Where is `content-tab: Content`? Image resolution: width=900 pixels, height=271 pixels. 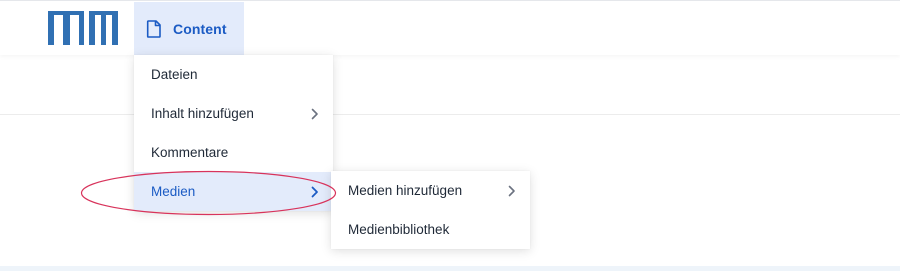 content-tab: Content is located at coordinates (189, 28).